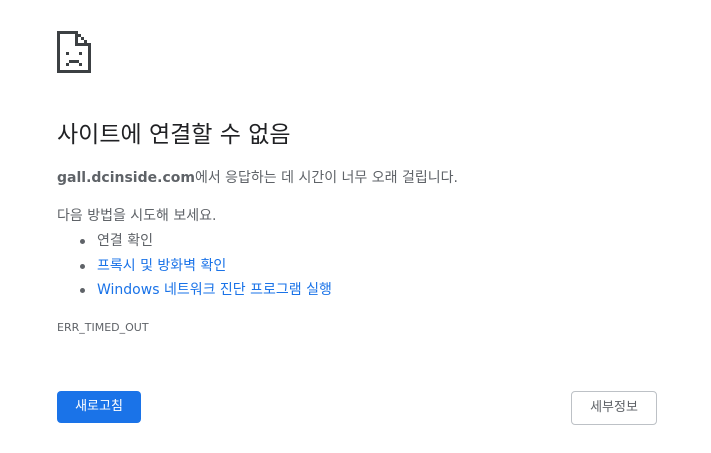  Describe the element at coordinates (214, 290) in the screenshot. I see `network-diagnostics-link: Windows 네트워크 진단 프로그램 실행` at that location.